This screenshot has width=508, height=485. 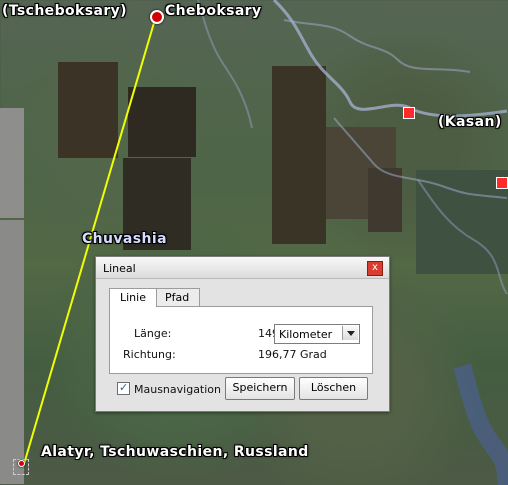 I want to click on map-label-tscheboksary: (Tscheboksary), so click(x=64, y=11).